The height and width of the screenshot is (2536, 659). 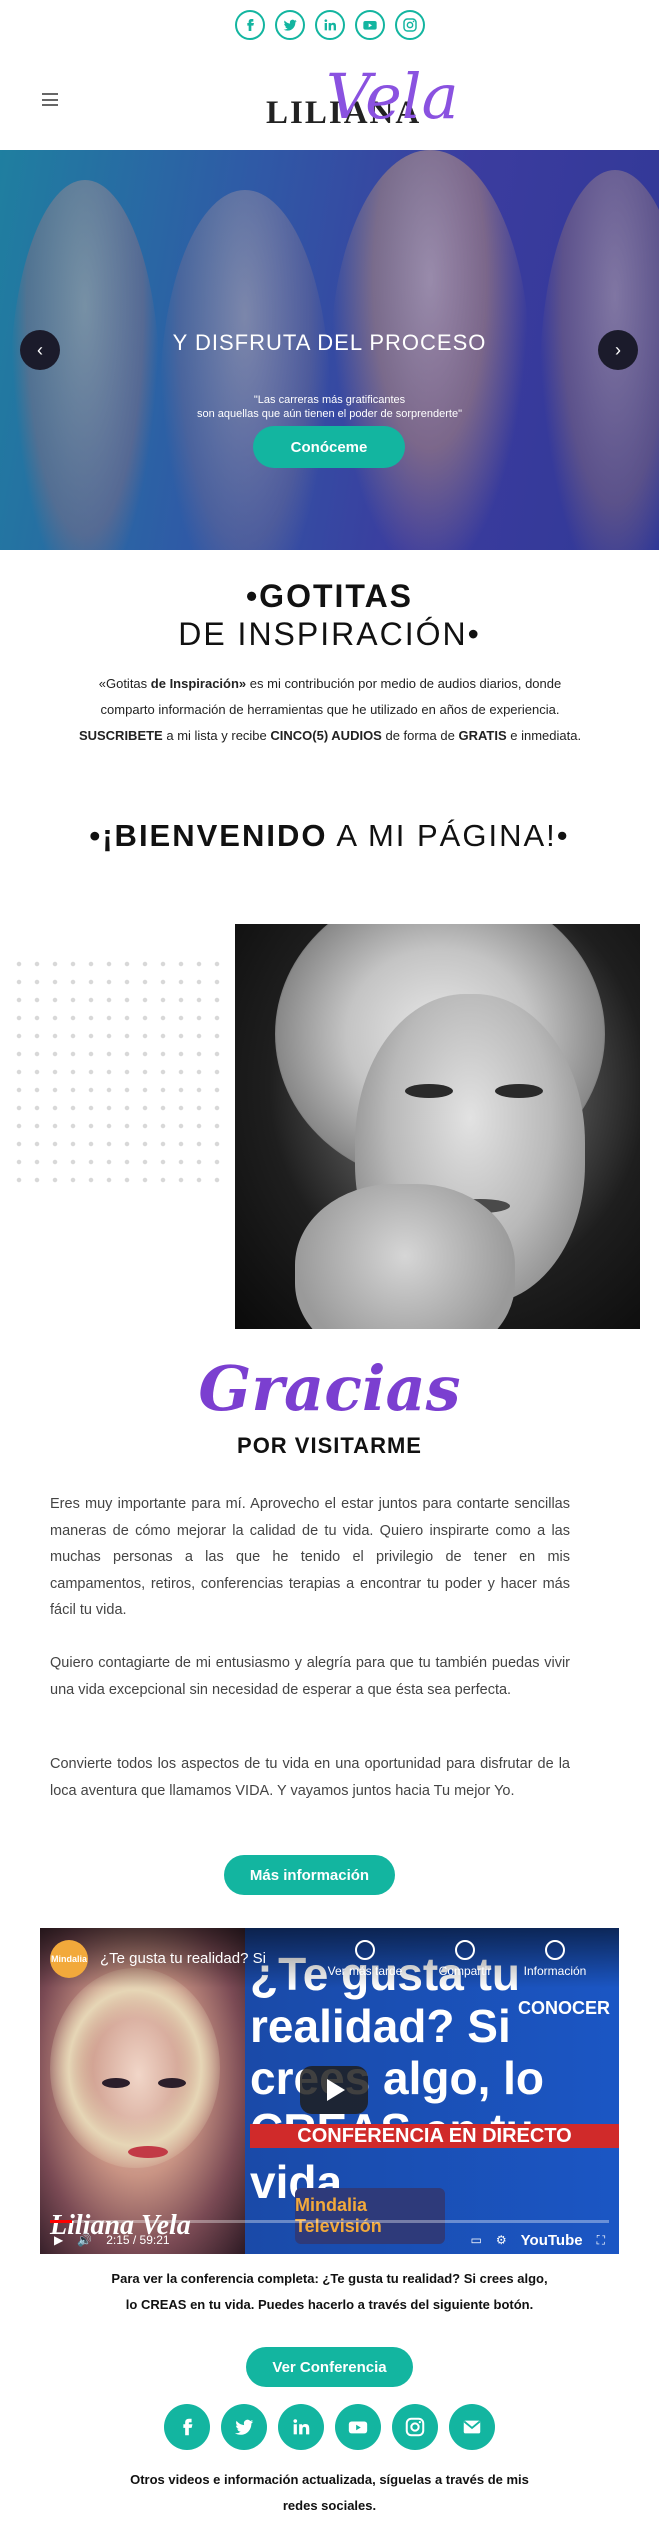 I want to click on play-control-icon: ▶, so click(x=58, y=2240).